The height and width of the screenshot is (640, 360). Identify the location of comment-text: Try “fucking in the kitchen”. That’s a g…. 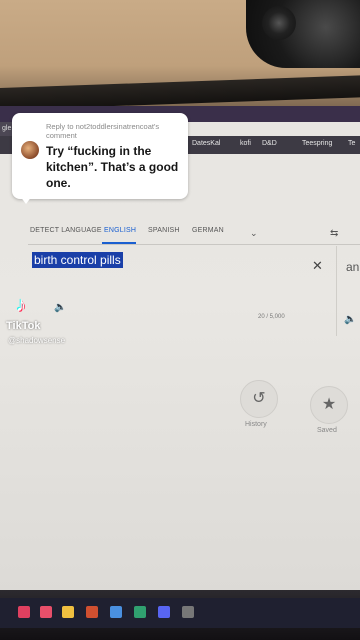
(112, 167).